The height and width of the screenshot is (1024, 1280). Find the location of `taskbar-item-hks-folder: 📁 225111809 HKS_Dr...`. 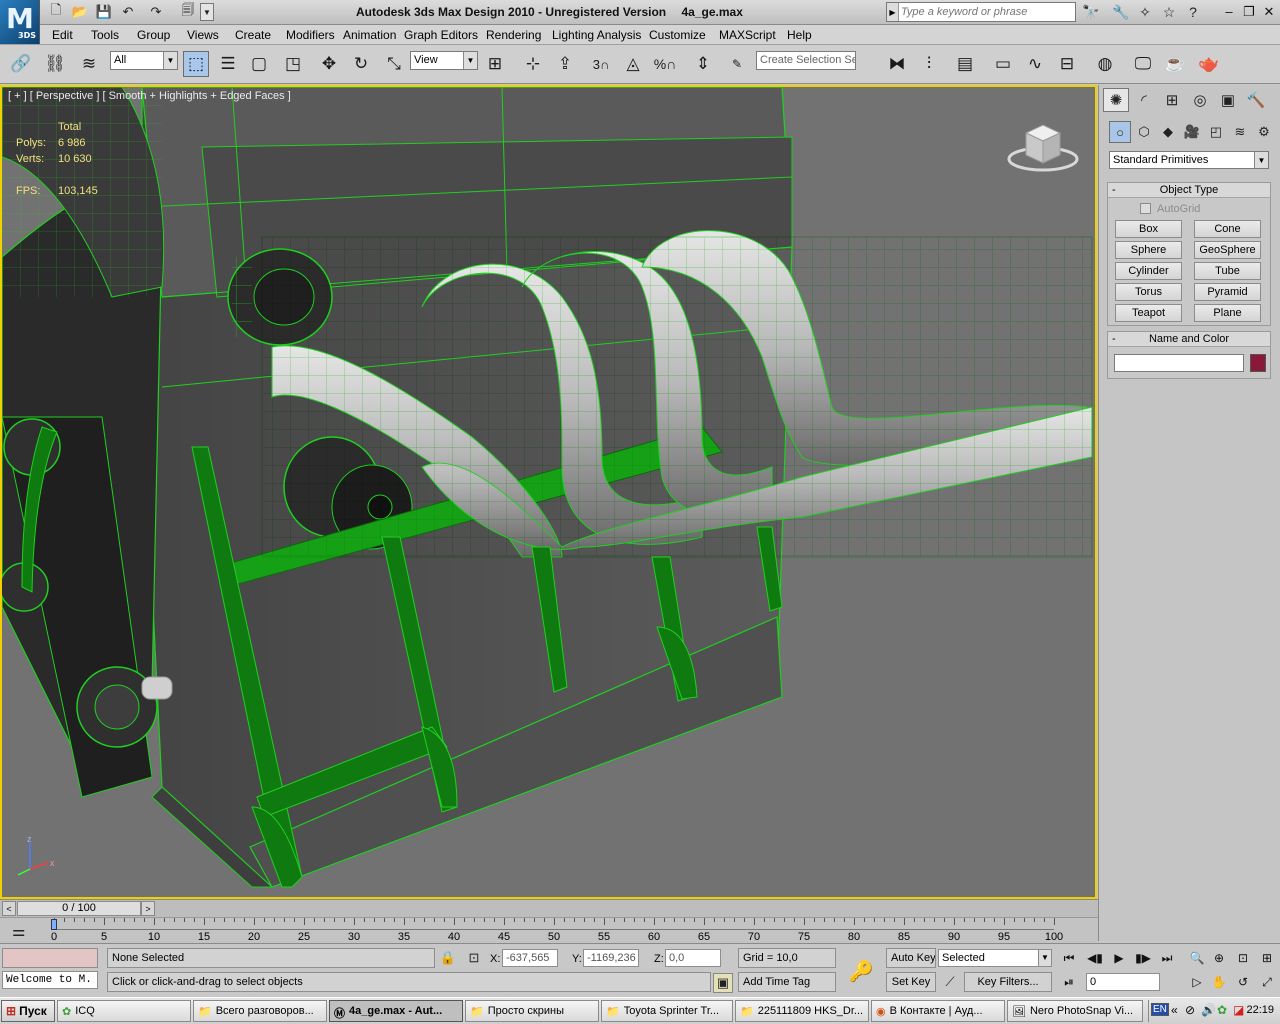

taskbar-item-hks-folder: 📁 225111809 HKS_Dr... is located at coordinates (802, 1011).